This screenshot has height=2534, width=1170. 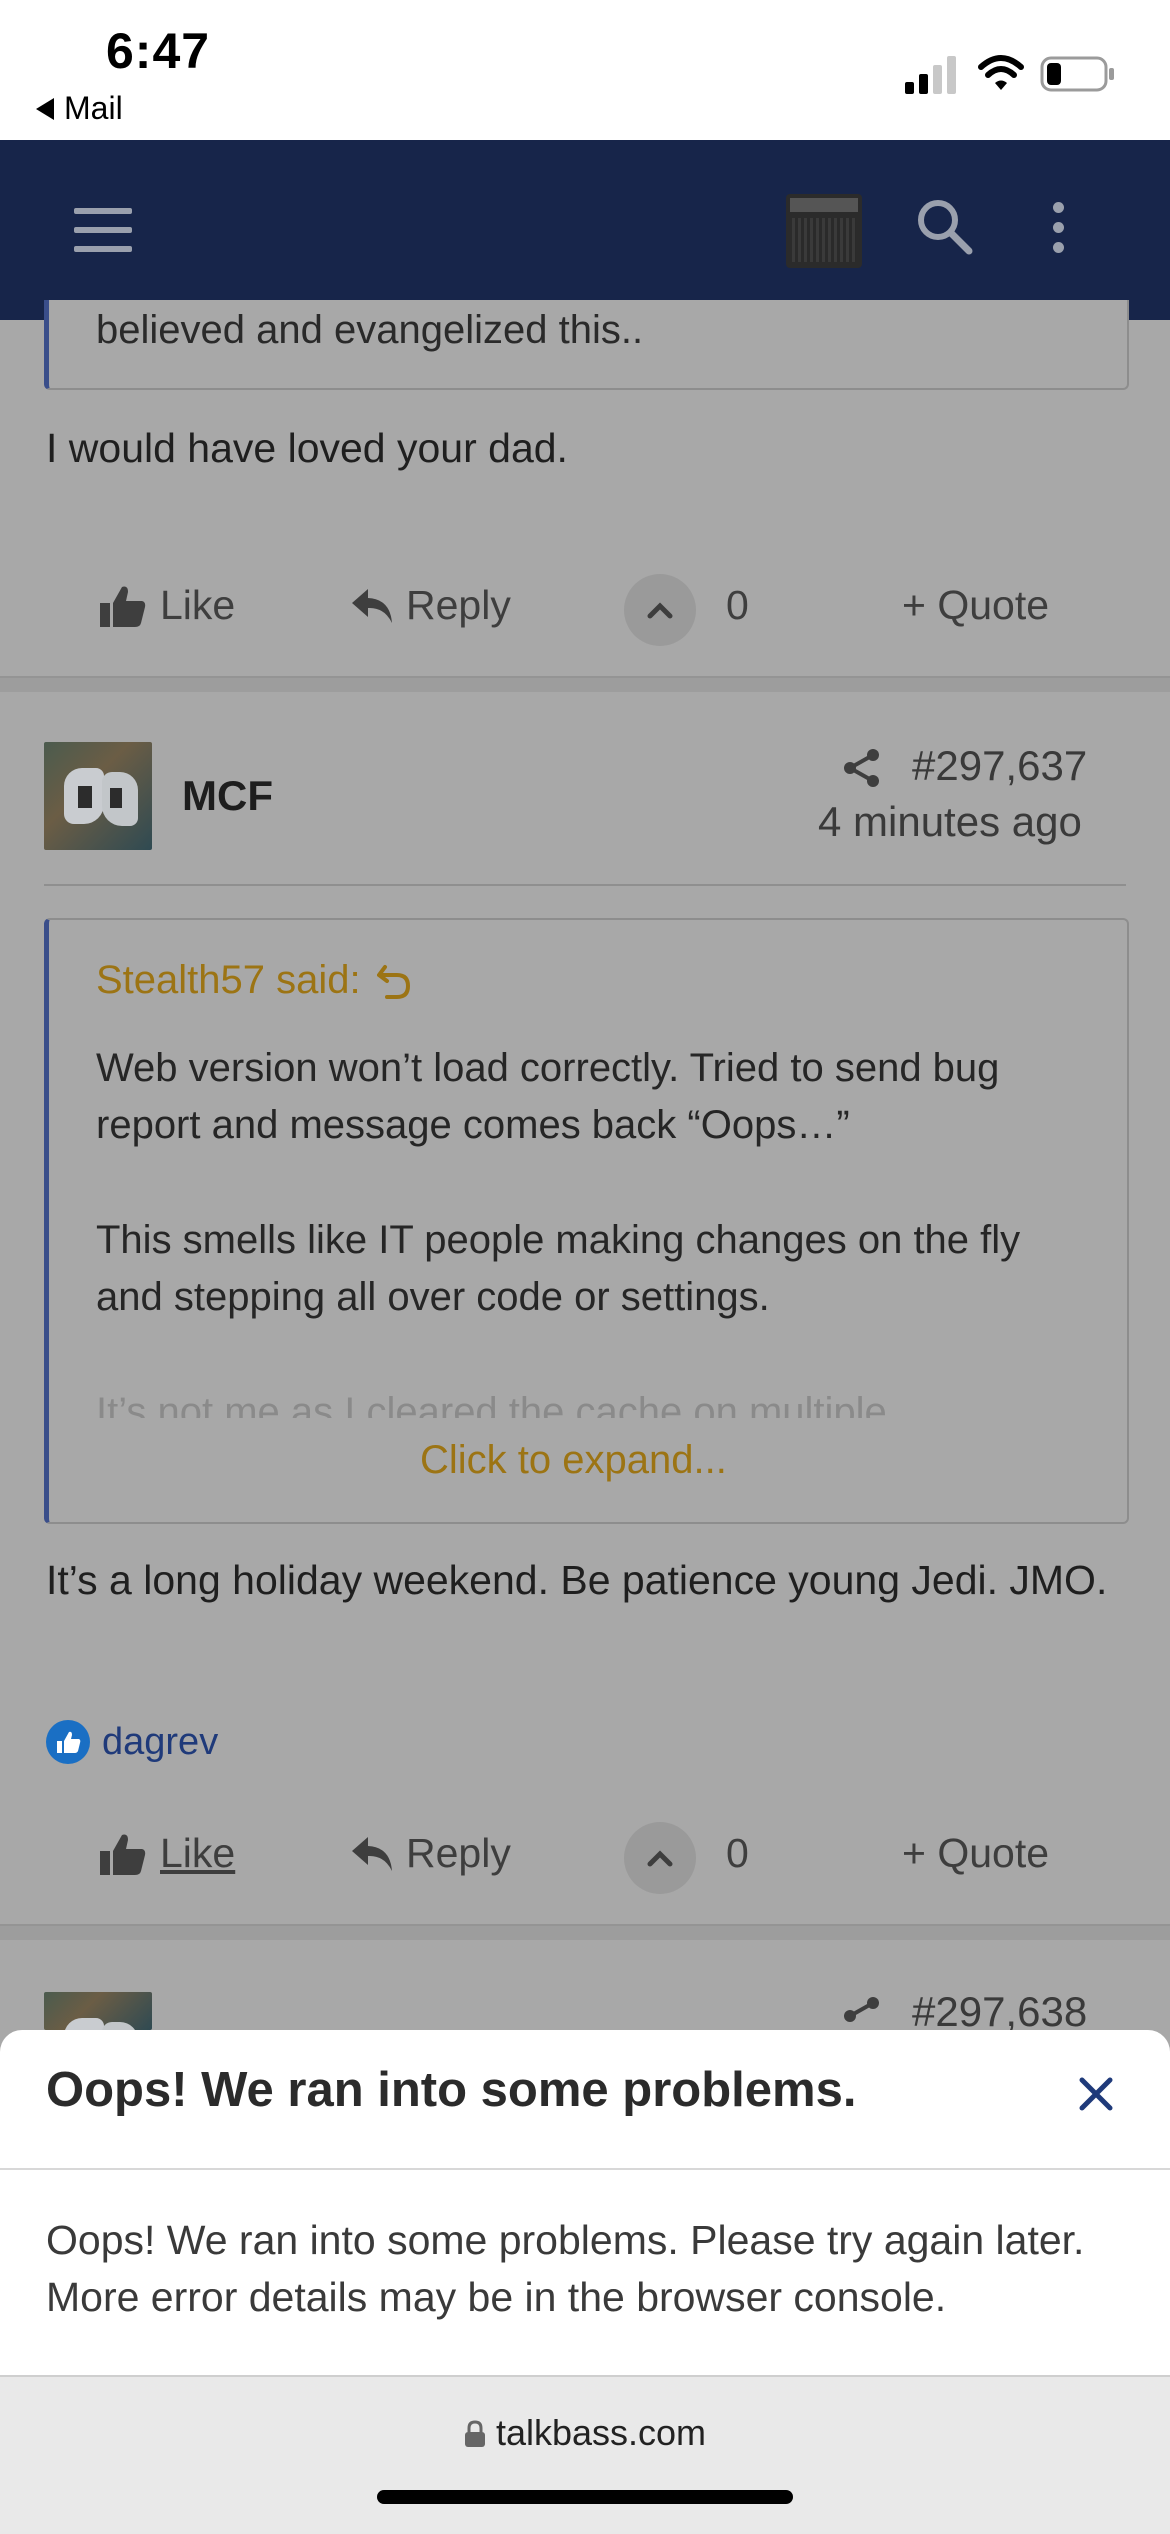 What do you see at coordinates (601, 2432) in the screenshot?
I see `url-text: talkbass.com` at bounding box center [601, 2432].